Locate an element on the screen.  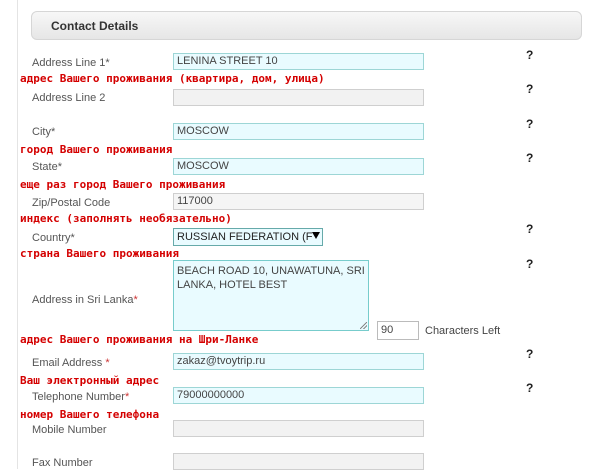
characters-left-counter: 90 is located at coordinates (398, 330).